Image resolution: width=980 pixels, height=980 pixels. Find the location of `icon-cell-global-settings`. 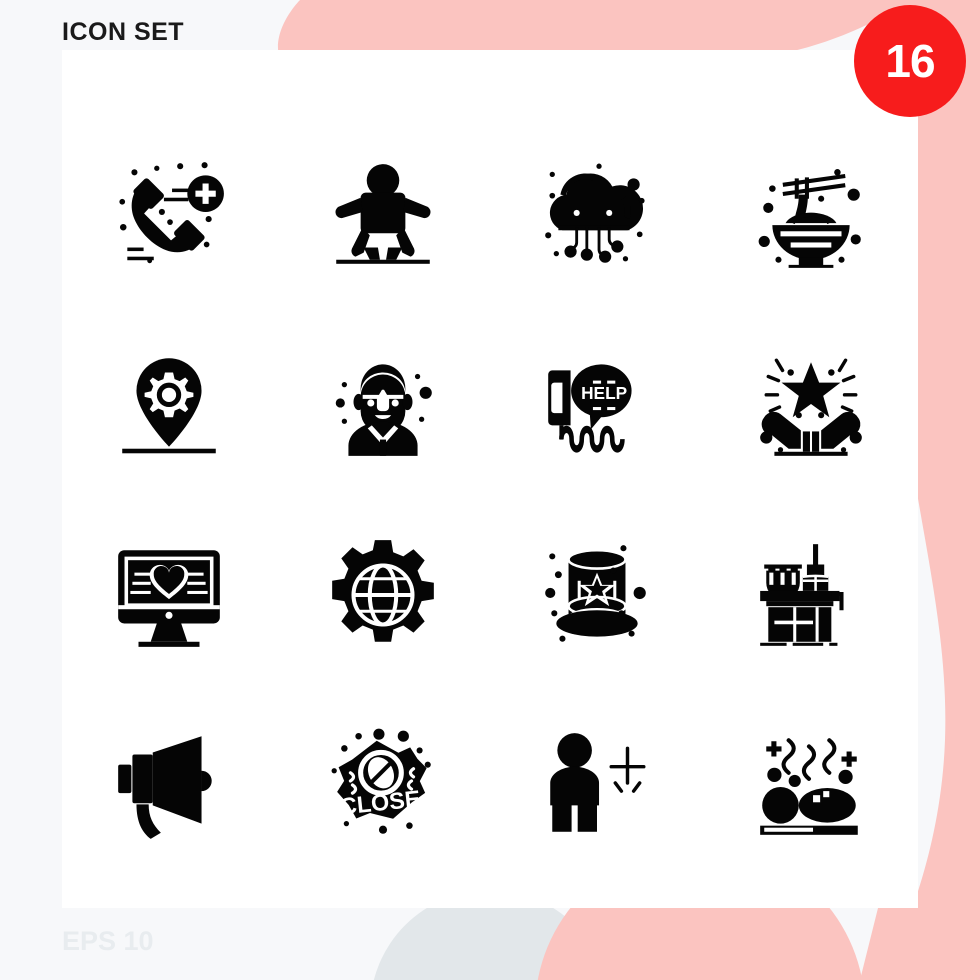

icon-cell-global-settings is located at coordinates (383, 595).